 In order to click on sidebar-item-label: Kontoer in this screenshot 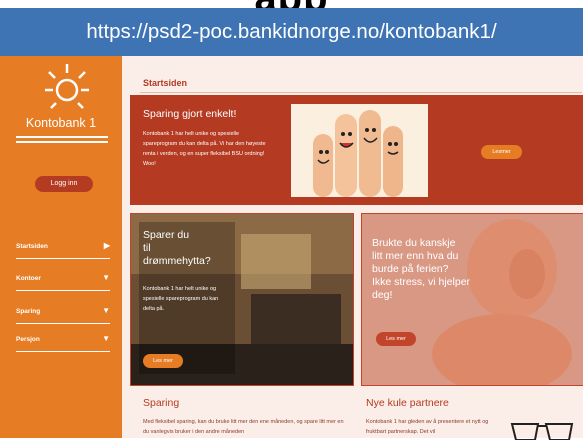, I will do `click(28, 278)`.